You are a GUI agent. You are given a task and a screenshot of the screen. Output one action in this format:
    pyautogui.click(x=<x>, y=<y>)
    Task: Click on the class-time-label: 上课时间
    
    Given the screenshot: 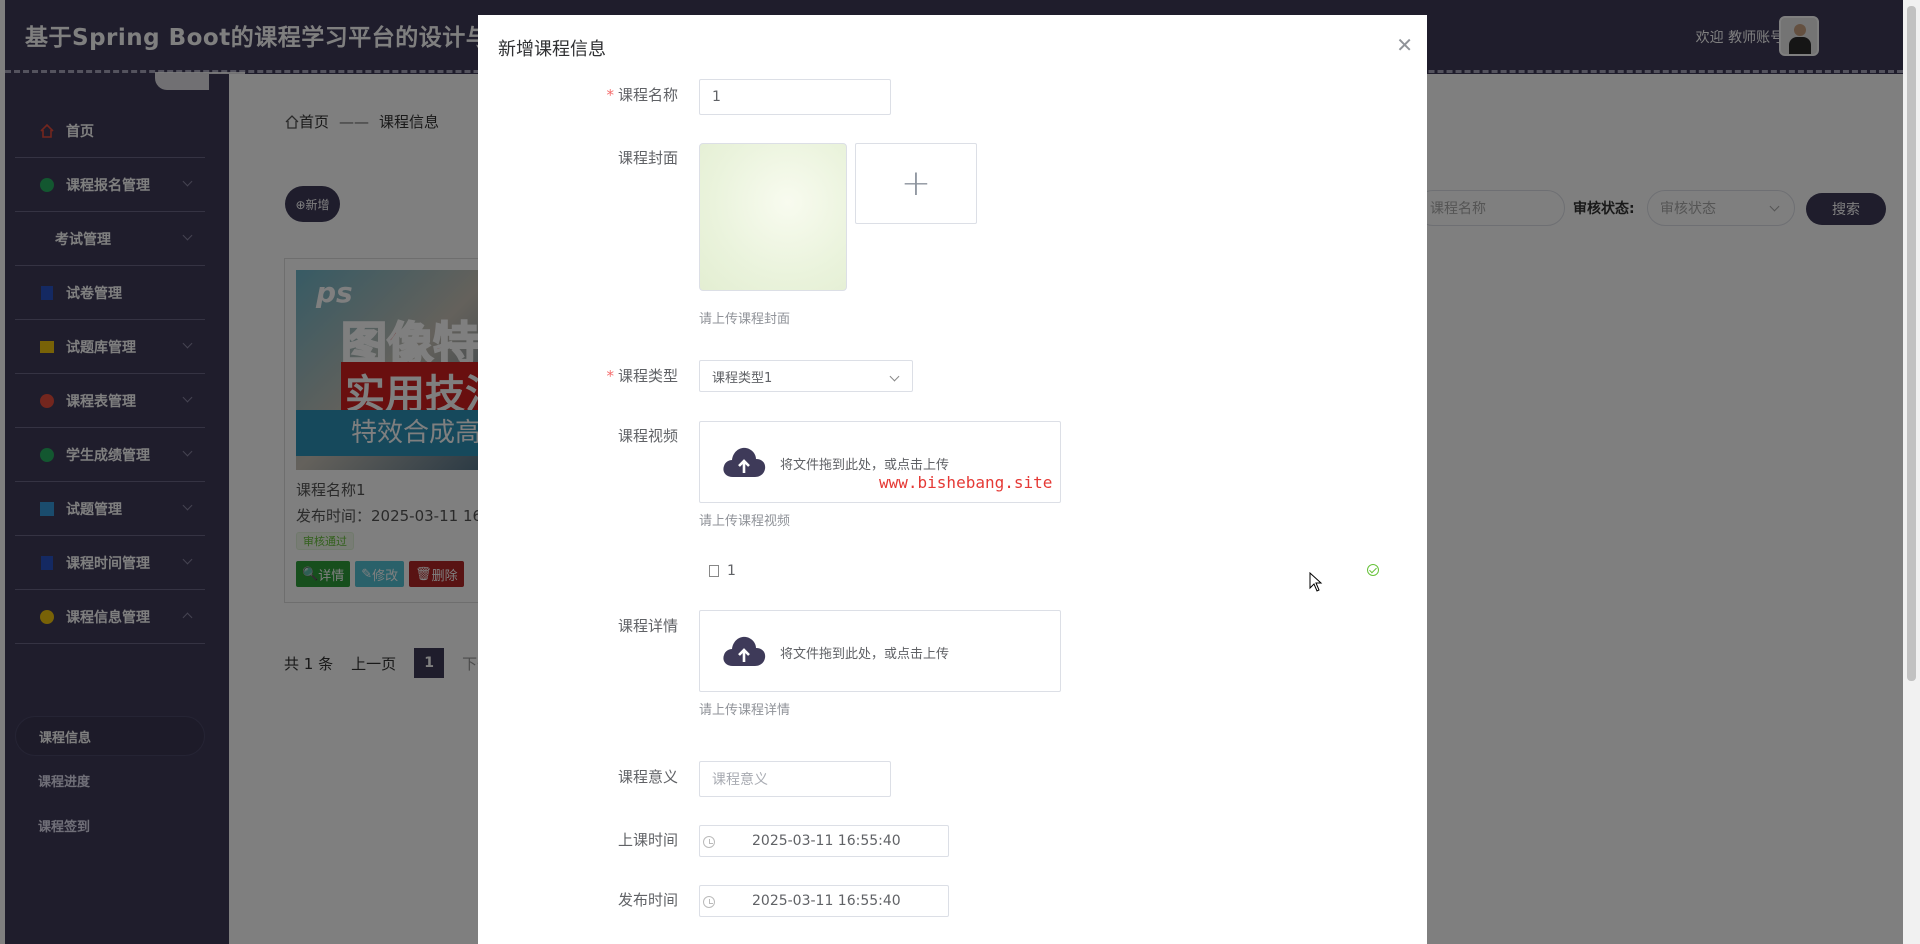 What is the action you would take?
    pyautogui.click(x=647, y=840)
    